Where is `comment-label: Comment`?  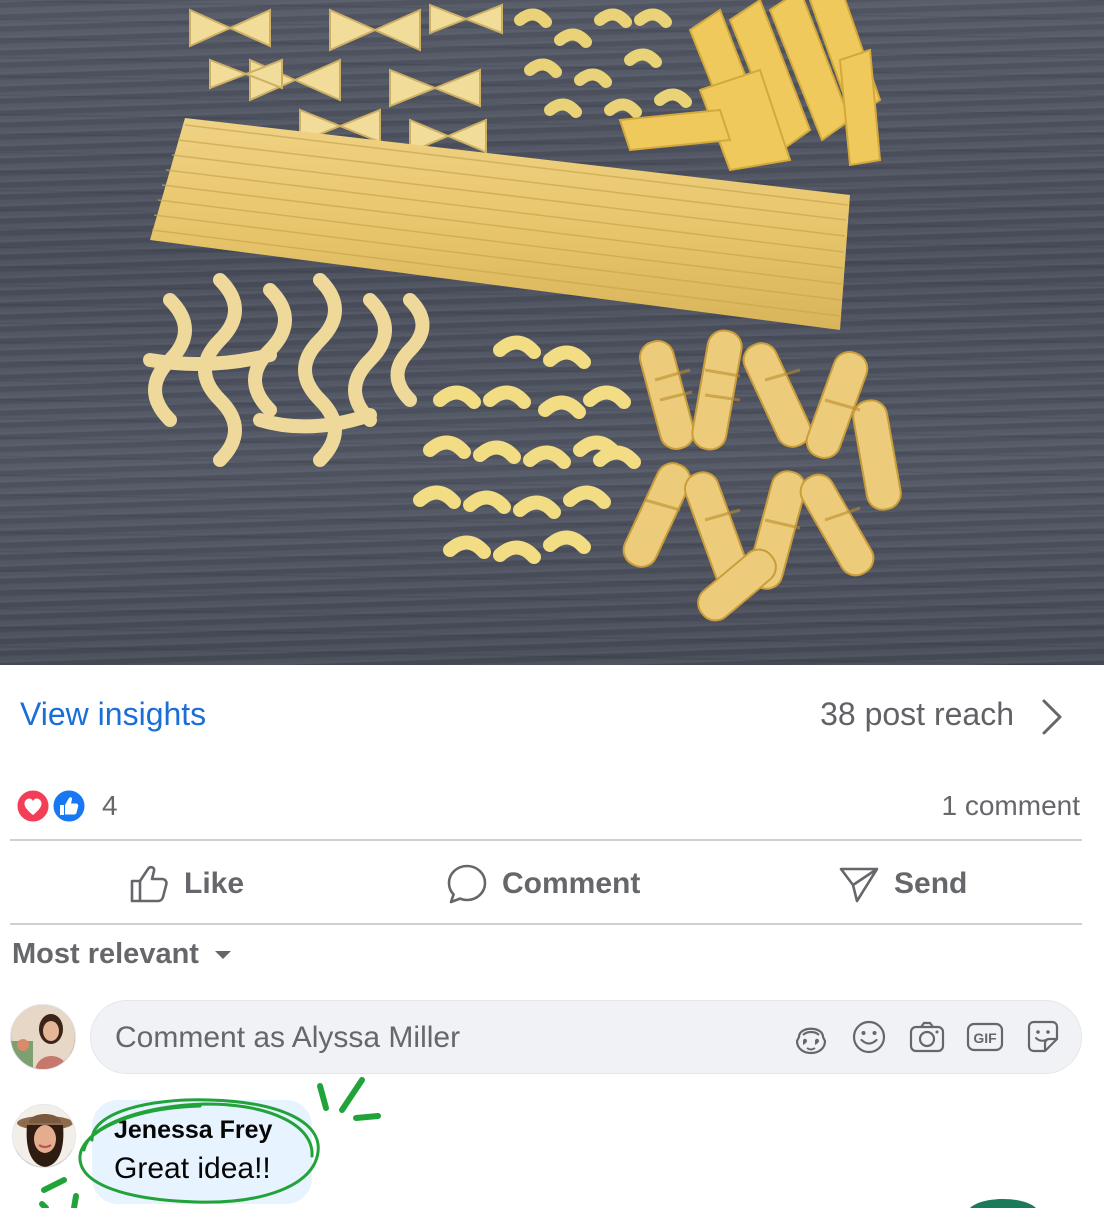 comment-label: Comment is located at coordinates (571, 883).